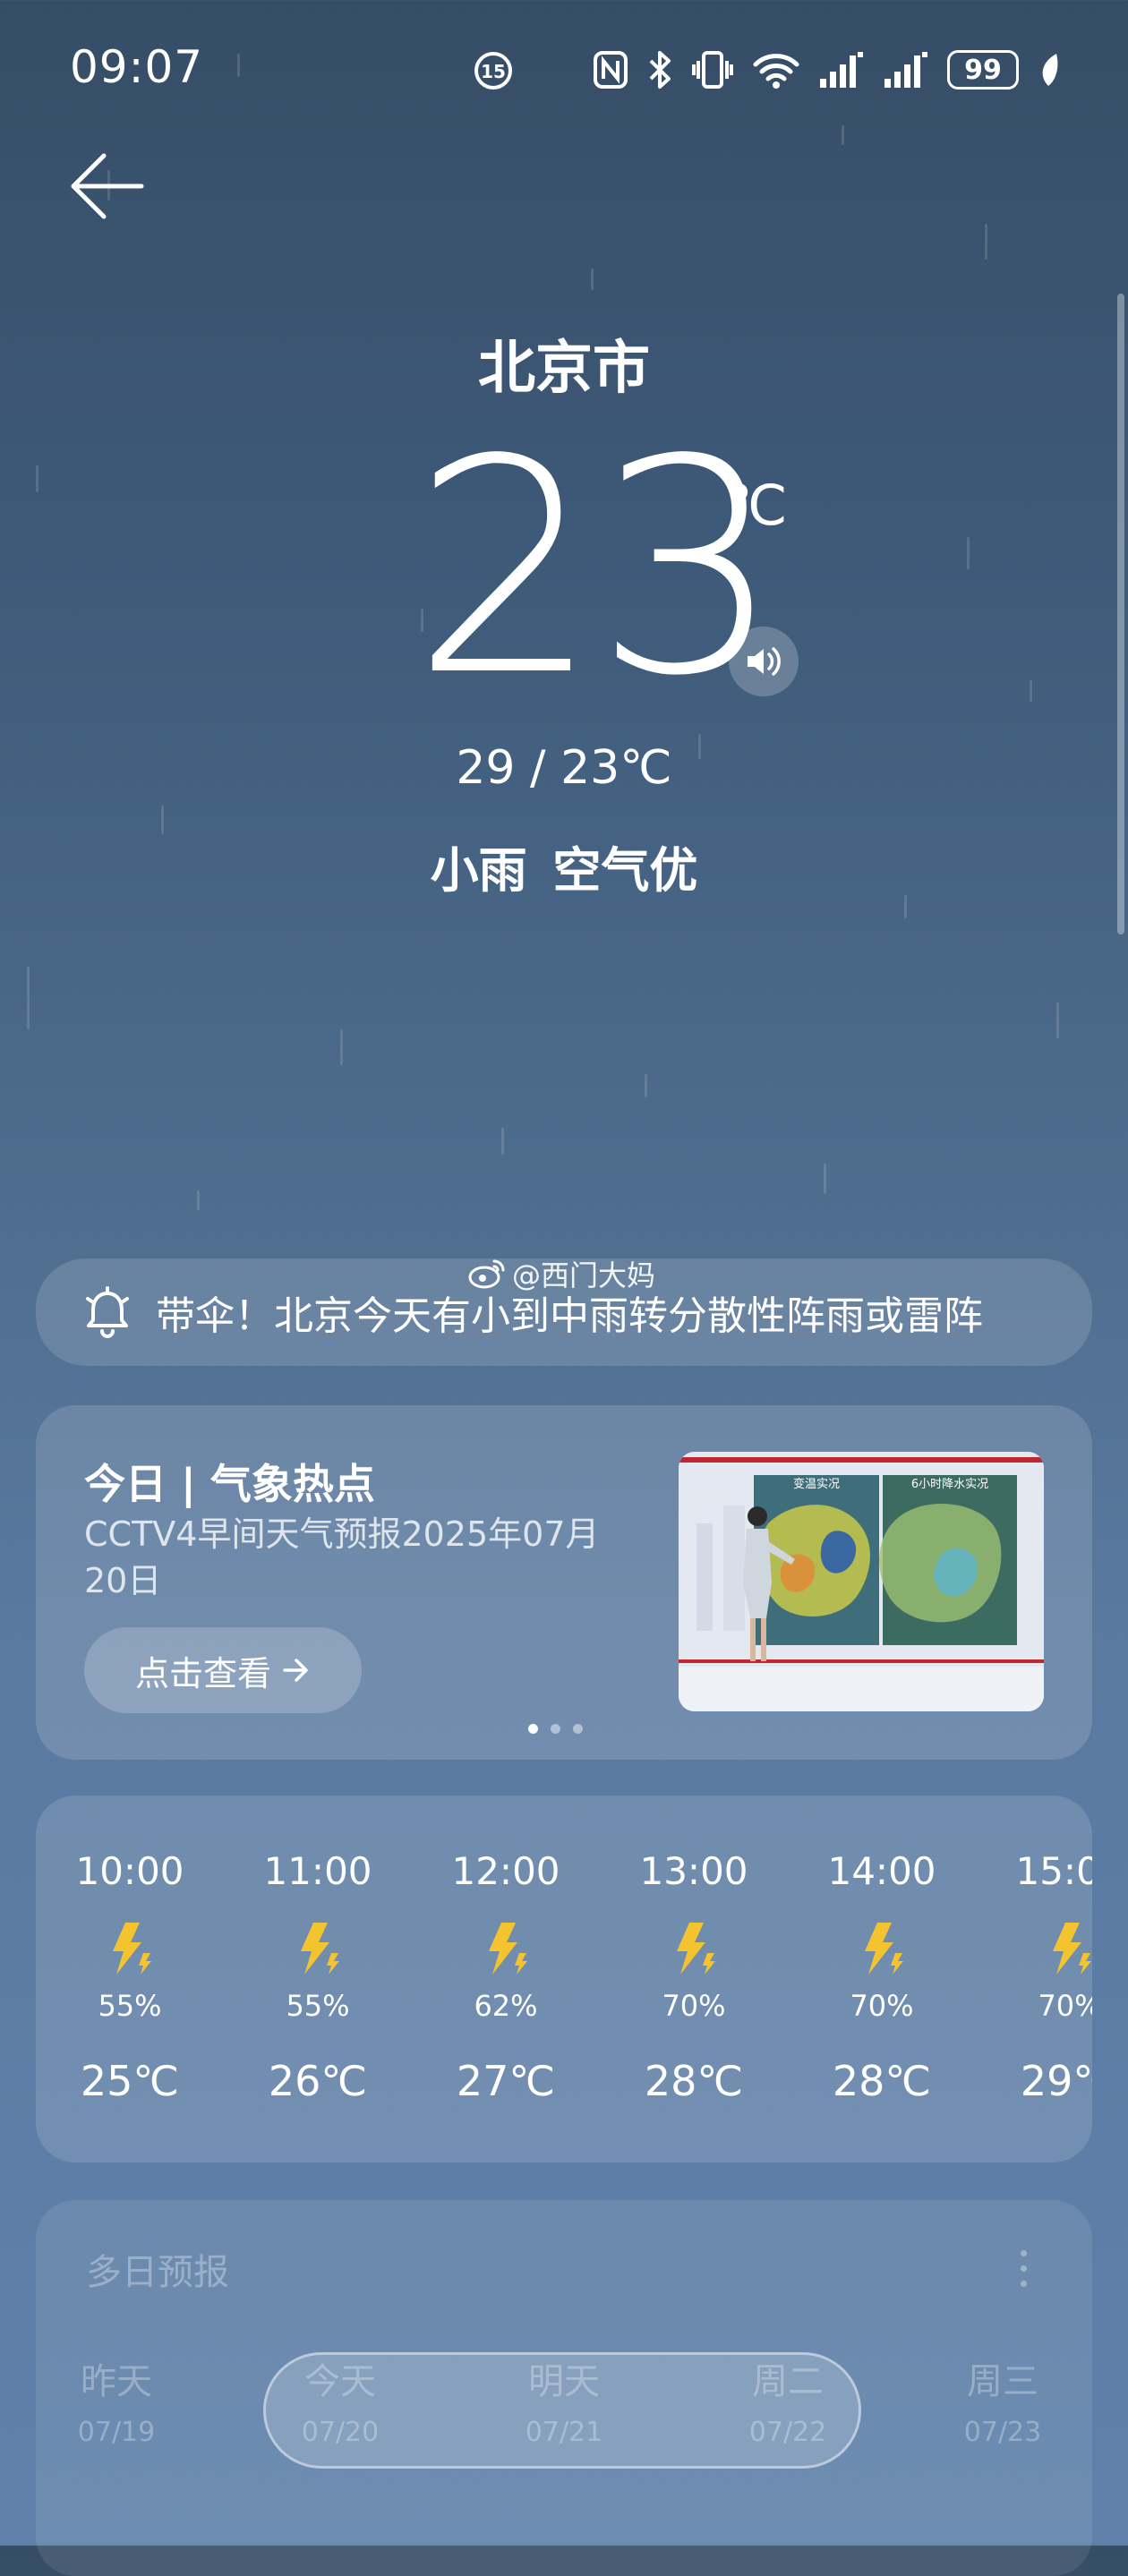 This screenshot has width=1128, height=2576. I want to click on back-arrow-icon, so click(107, 186).